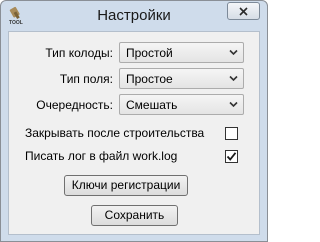  I want to click on deck-type-select: Простой, so click(181, 52).